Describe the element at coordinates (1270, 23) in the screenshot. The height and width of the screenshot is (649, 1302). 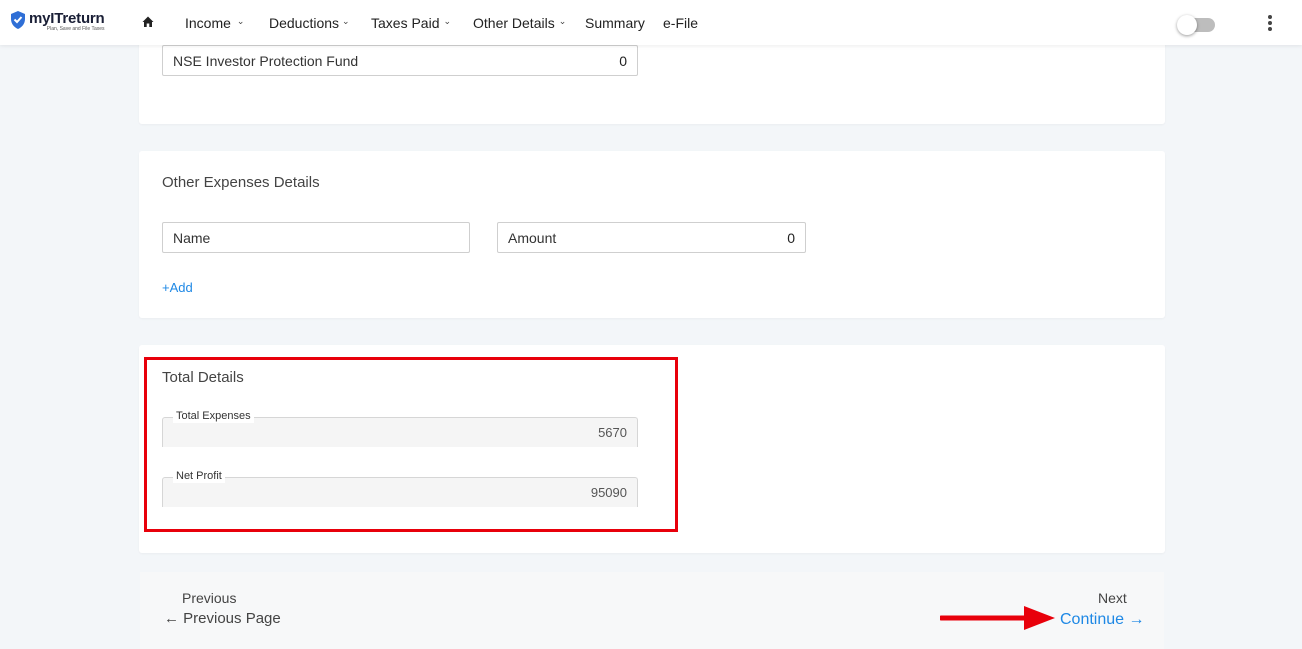
I see `more-options-icon` at that location.